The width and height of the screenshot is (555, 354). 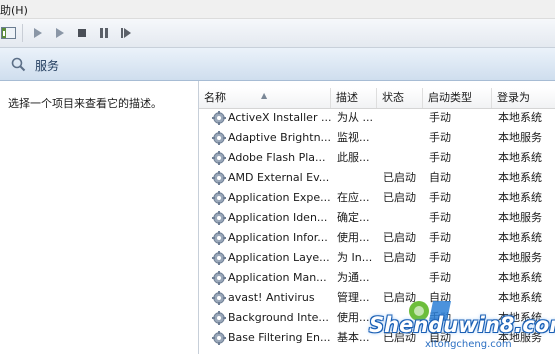 What do you see at coordinates (440, 177) in the screenshot?
I see `service-startup-type: 自动` at bounding box center [440, 177].